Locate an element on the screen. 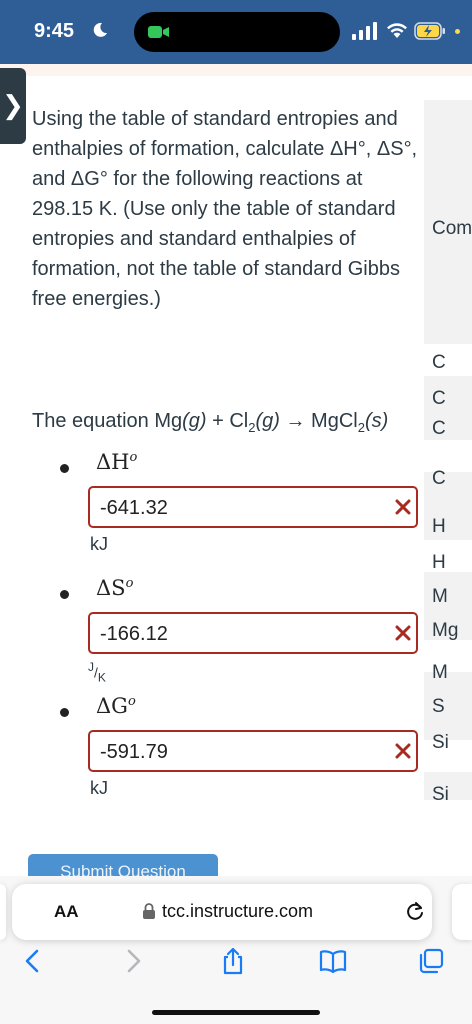 This screenshot has width=472, height=1024. unit-denominator: K is located at coordinates (101, 677).